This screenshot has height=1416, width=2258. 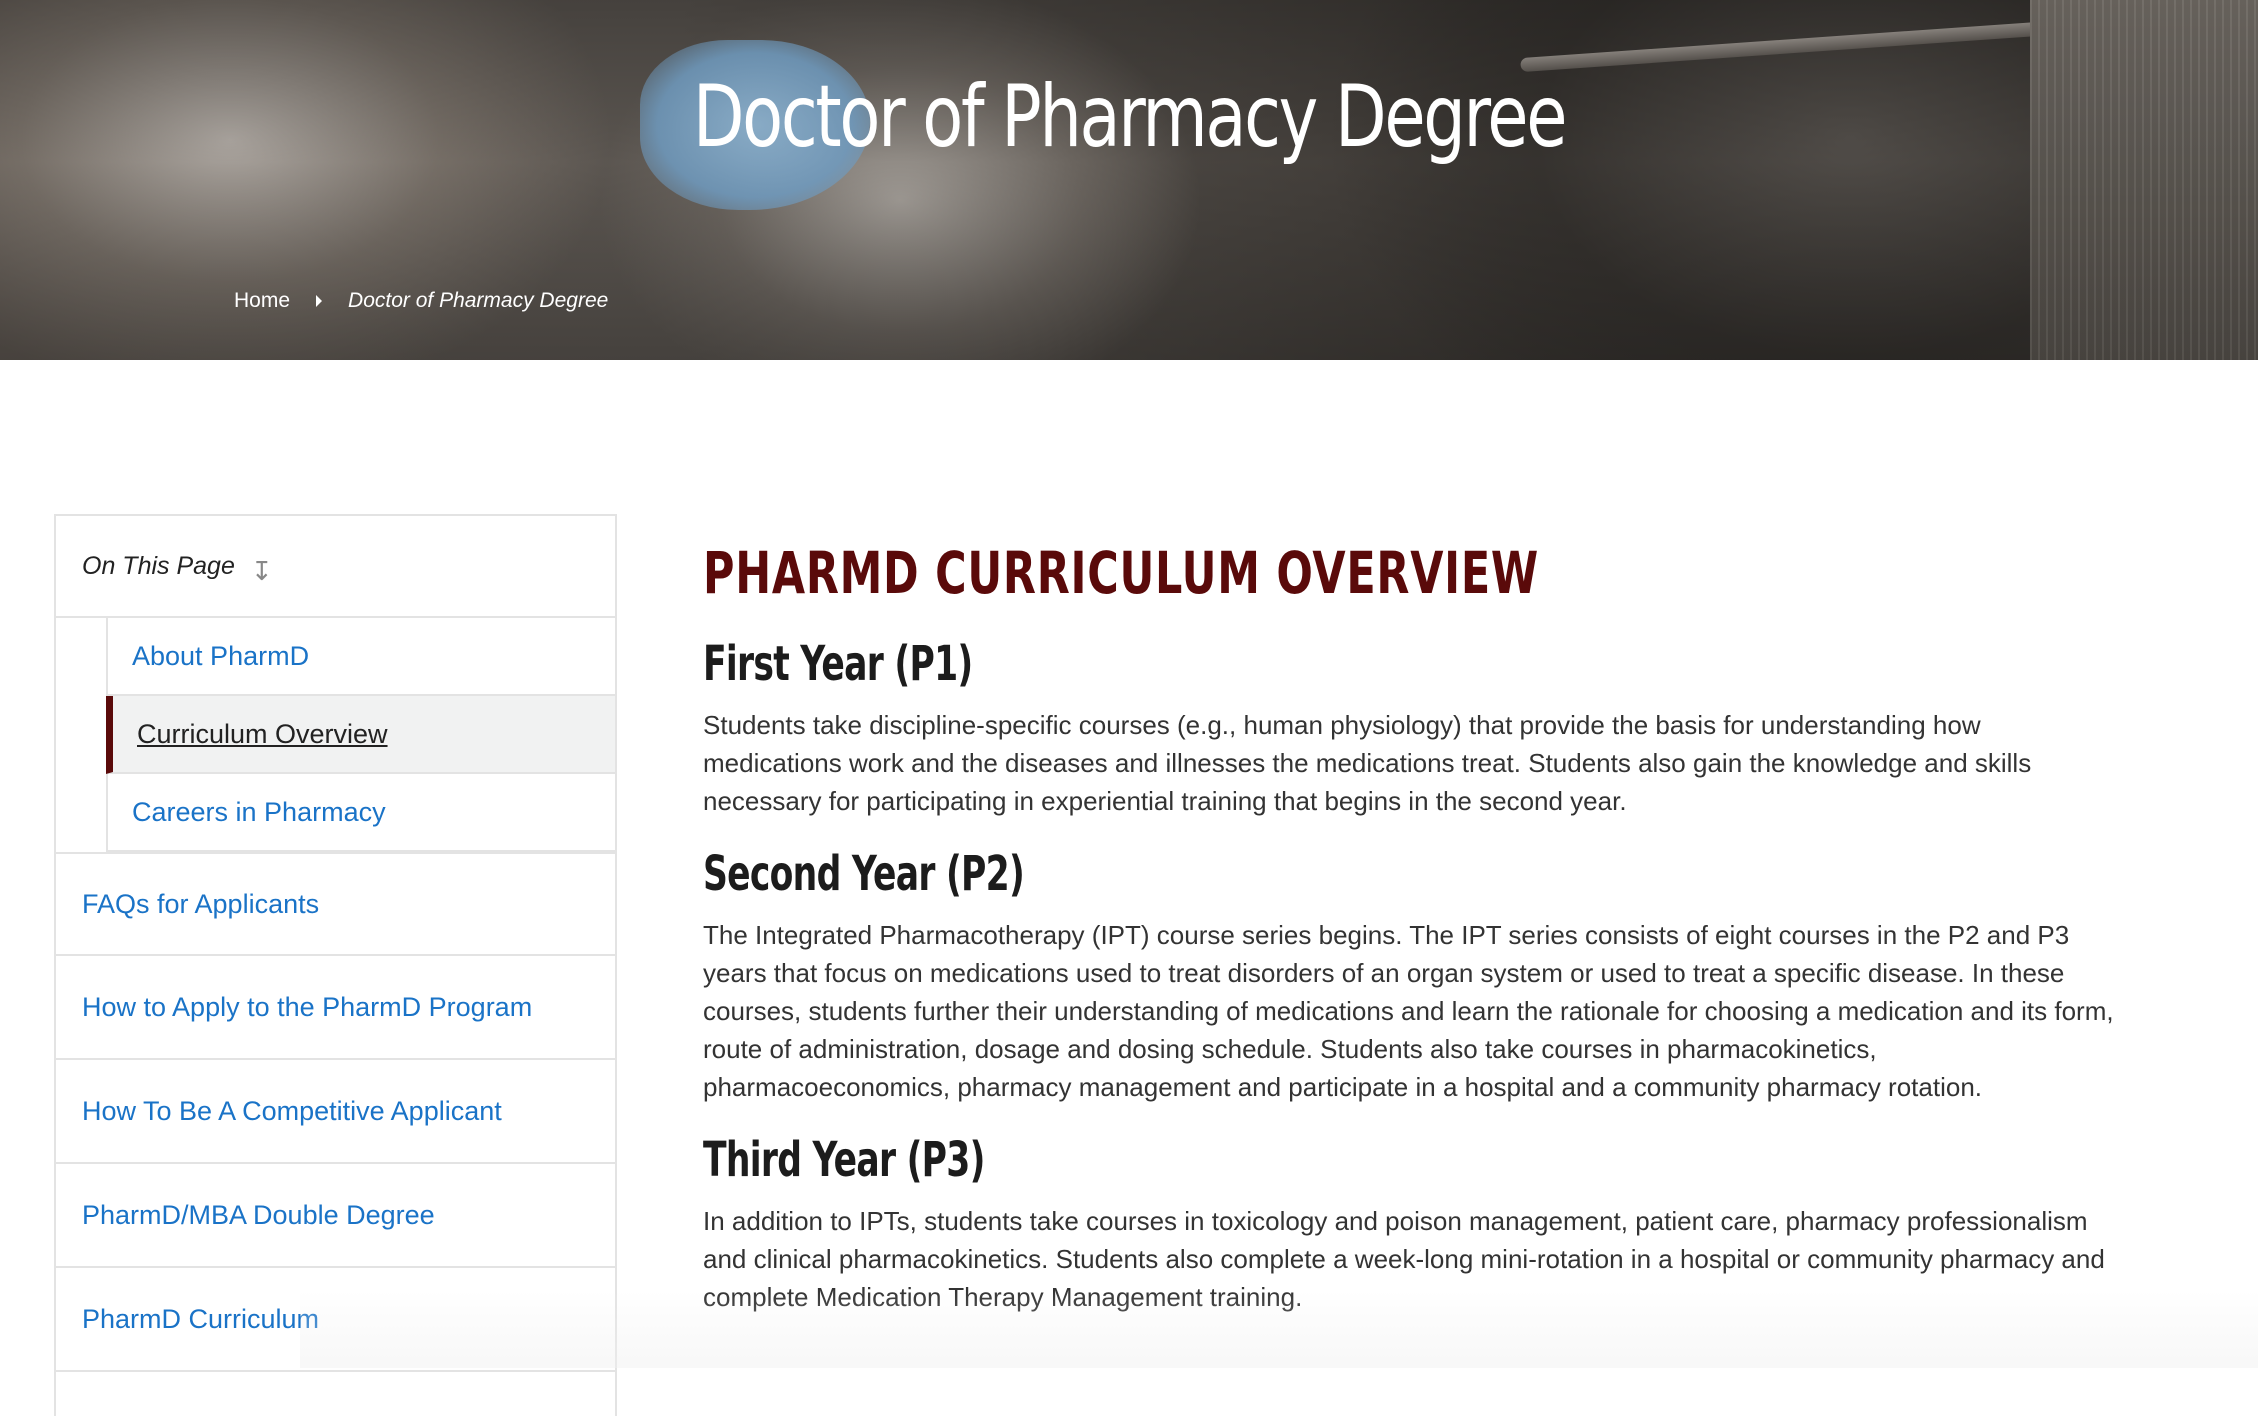 What do you see at coordinates (292, 1110) in the screenshot?
I see `sidebar-item-label: How To Be A Competitive Applicant` at bounding box center [292, 1110].